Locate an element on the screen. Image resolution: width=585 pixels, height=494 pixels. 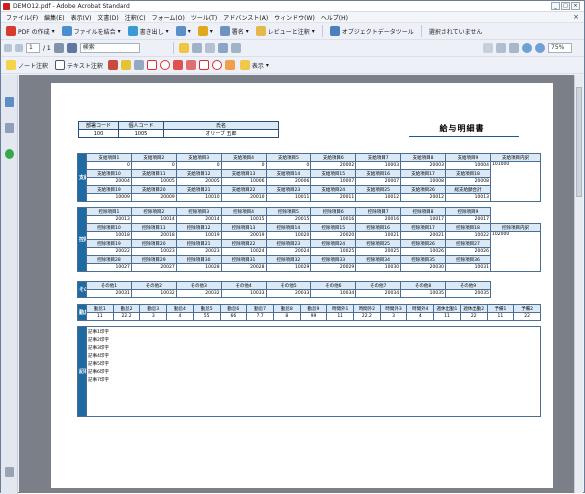
maximize-button: □ is located at coordinates (565, 6).